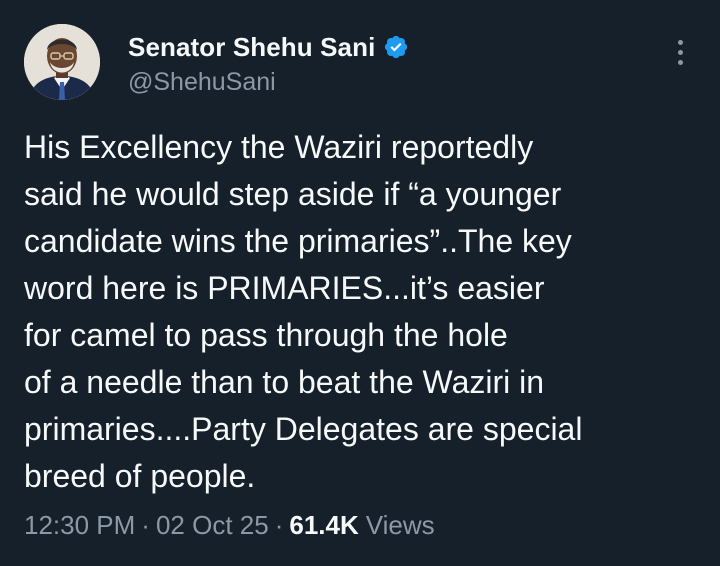  What do you see at coordinates (212, 525) in the screenshot?
I see `tweet-date: 02 Oct 25` at bounding box center [212, 525].